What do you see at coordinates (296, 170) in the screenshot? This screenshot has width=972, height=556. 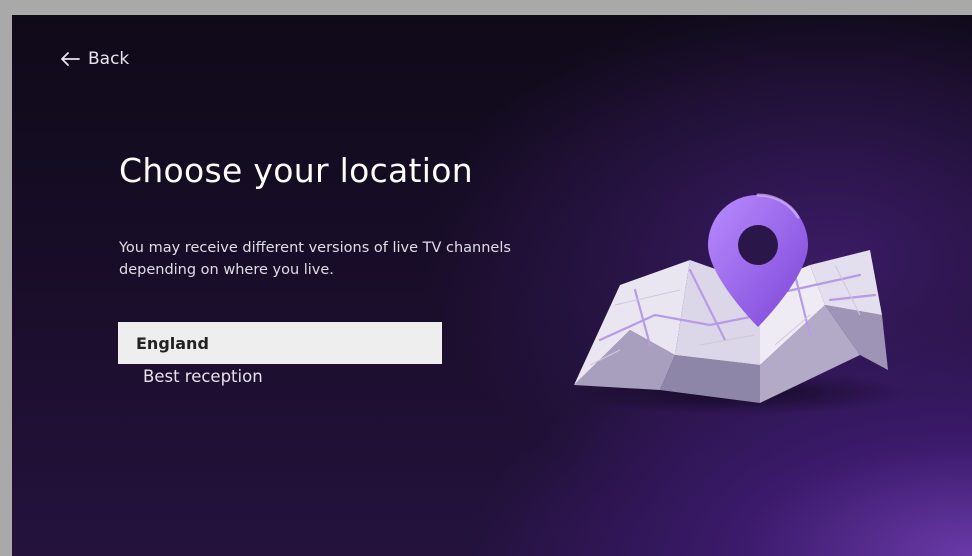 I see `page-title: Choose your location` at bounding box center [296, 170].